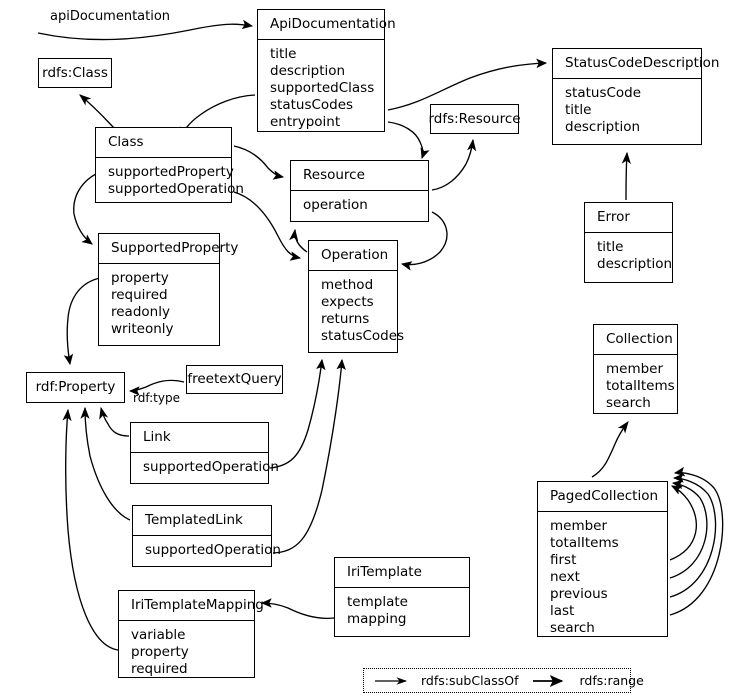 This screenshot has height=699, width=731. What do you see at coordinates (145, 30) in the screenshot?
I see `edge-apidocumentation-label` at bounding box center [145, 30].